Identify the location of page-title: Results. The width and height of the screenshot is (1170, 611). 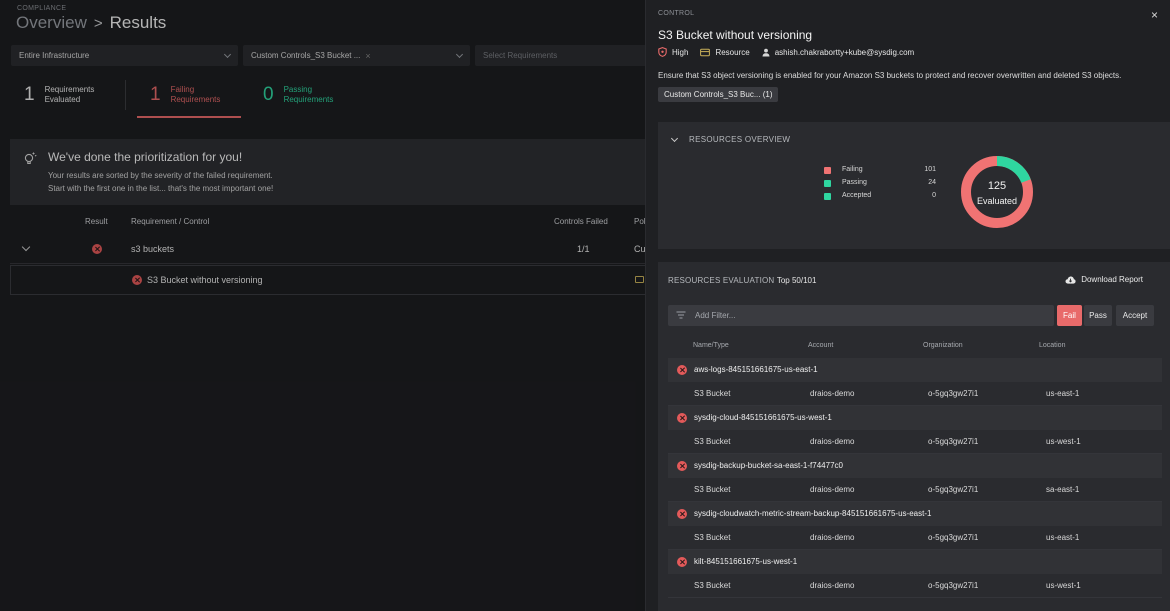
(138, 22).